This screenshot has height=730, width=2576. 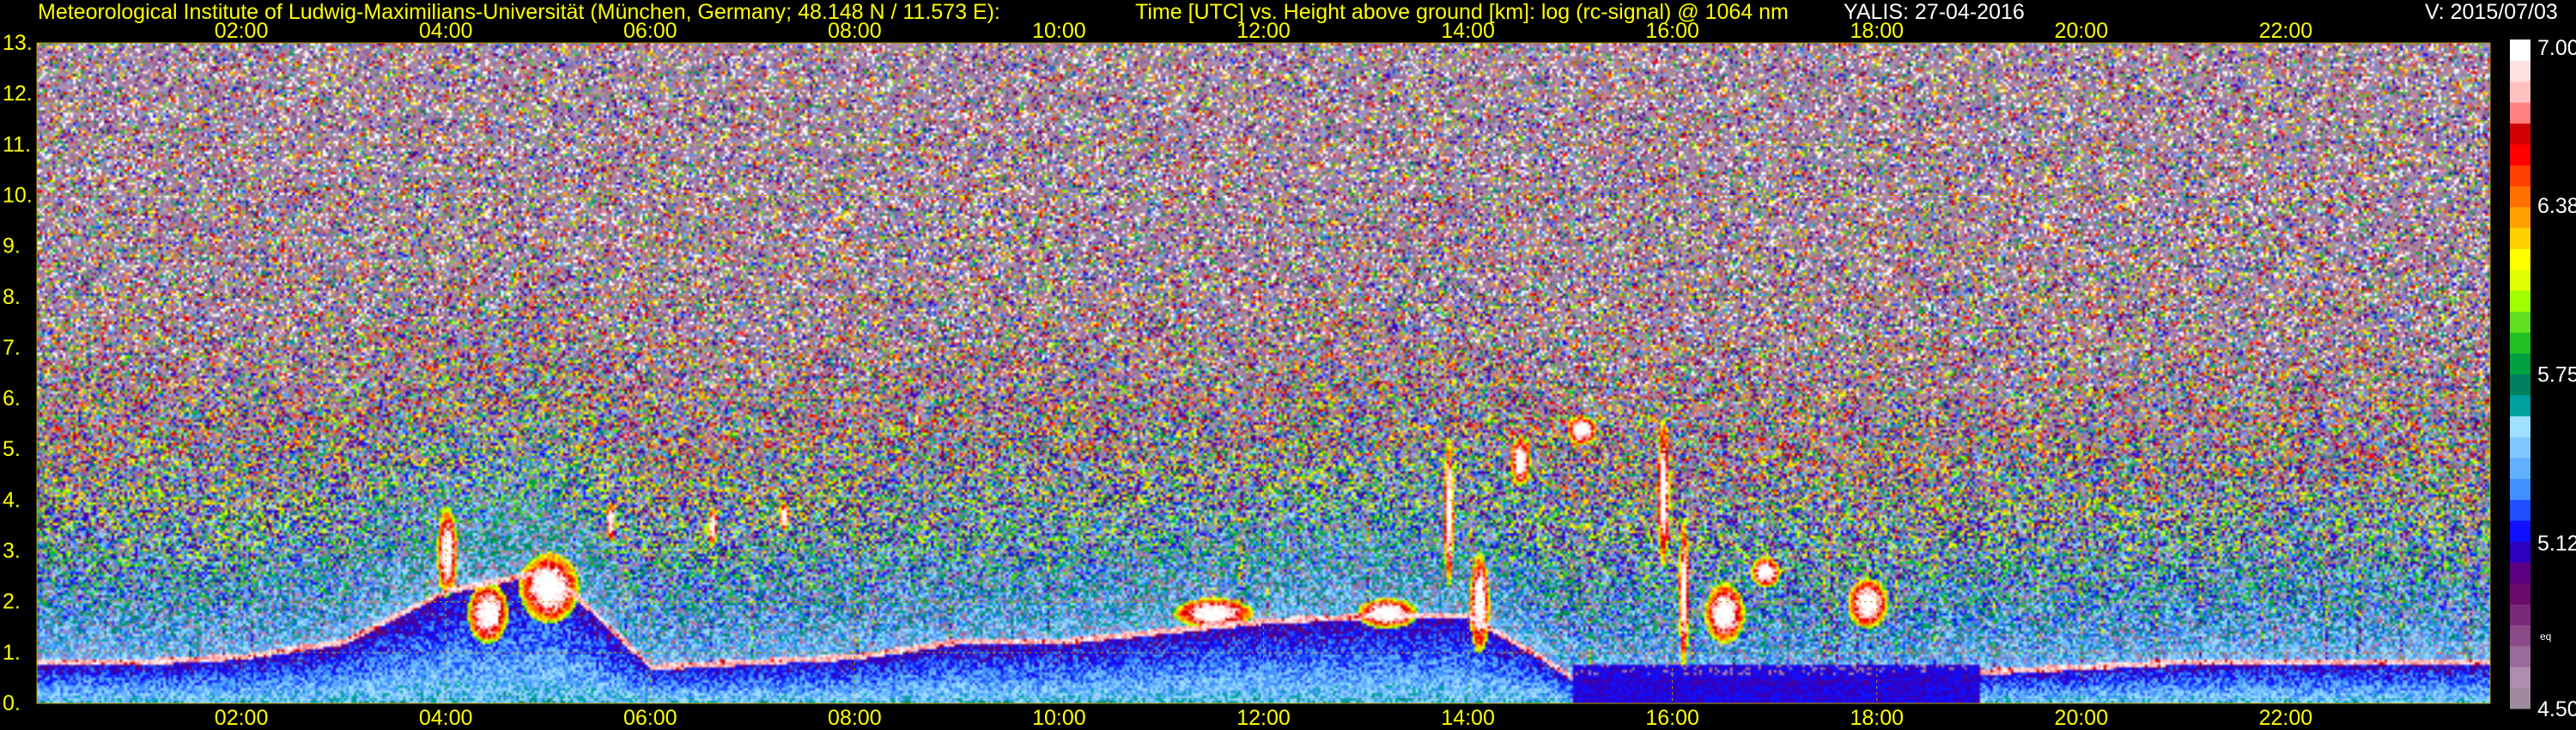 What do you see at coordinates (12, 653) in the screenshot?
I see `y-tick-label: 1.` at bounding box center [12, 653].